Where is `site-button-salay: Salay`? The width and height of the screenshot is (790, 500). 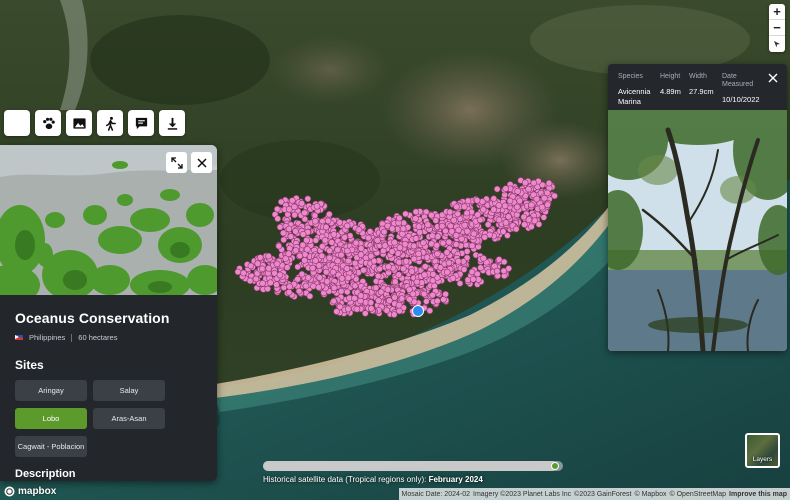
site-button-salay: Salay is located at coordinates (129, 390).